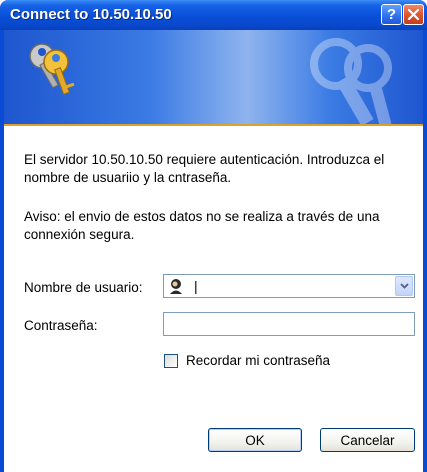  What do you see at coordinates (176, 286) in the screenshot?
I see `user-icon` at bounding box center [176, 286].